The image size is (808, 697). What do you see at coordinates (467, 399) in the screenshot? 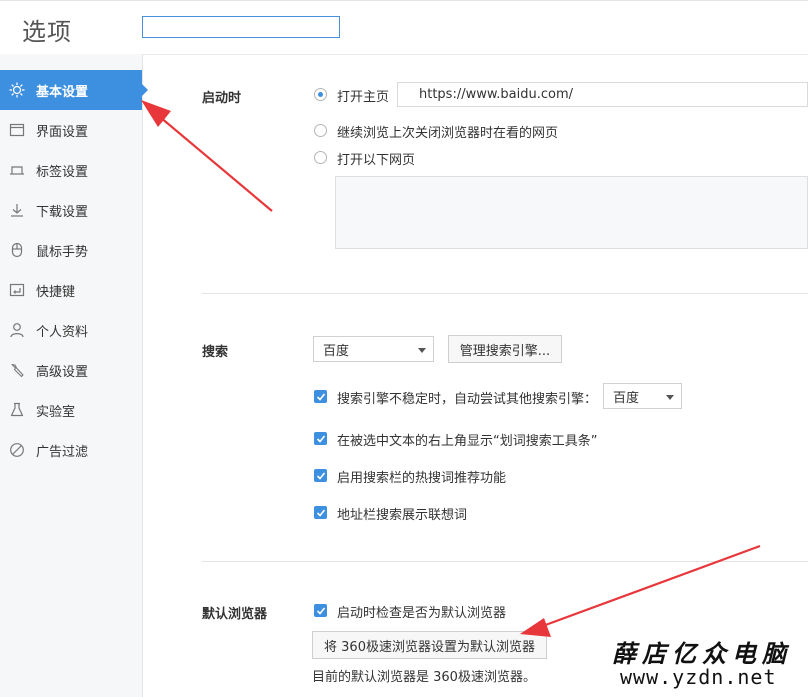
I see `fallback-engine-label: 搜索引擎不稳定时，自动尝试其他搜索引擎：` at bounding box center [467, 399].